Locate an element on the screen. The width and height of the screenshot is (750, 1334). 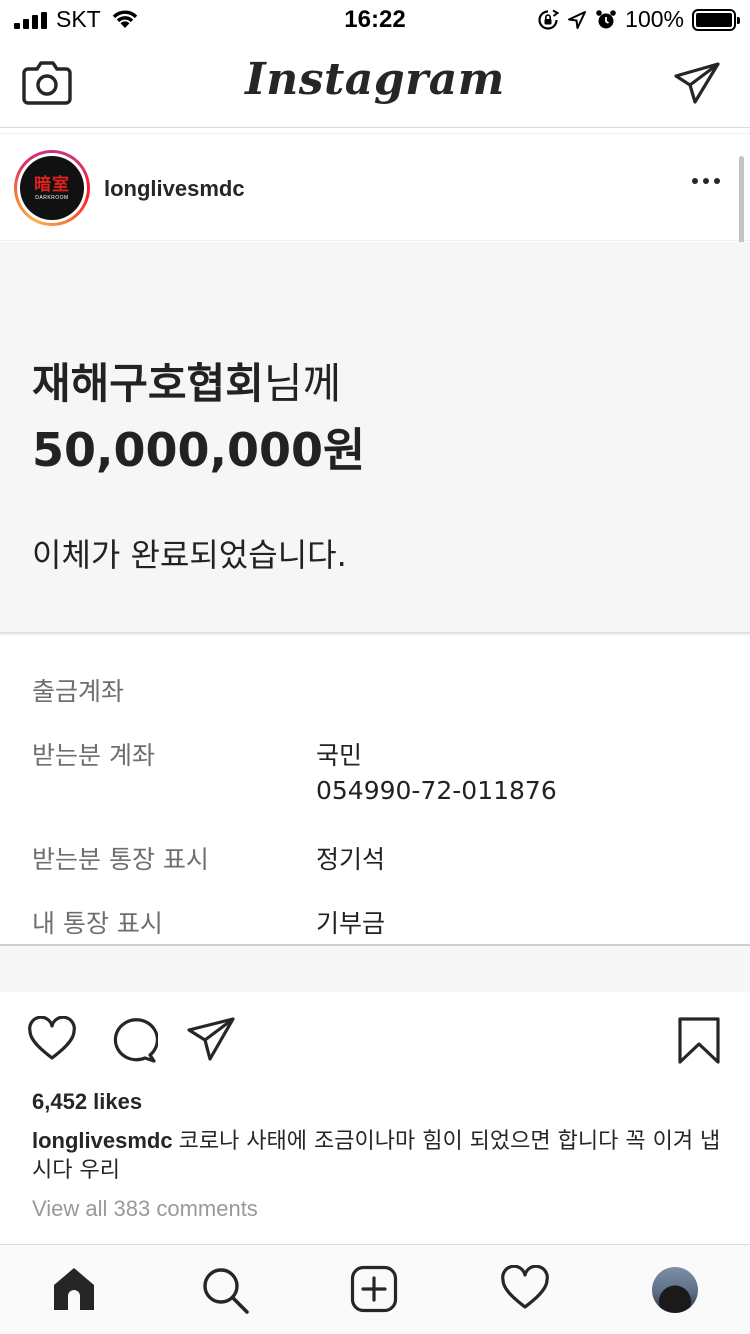
recipient-suffix: 님께 is located at coordinates (302, 383).